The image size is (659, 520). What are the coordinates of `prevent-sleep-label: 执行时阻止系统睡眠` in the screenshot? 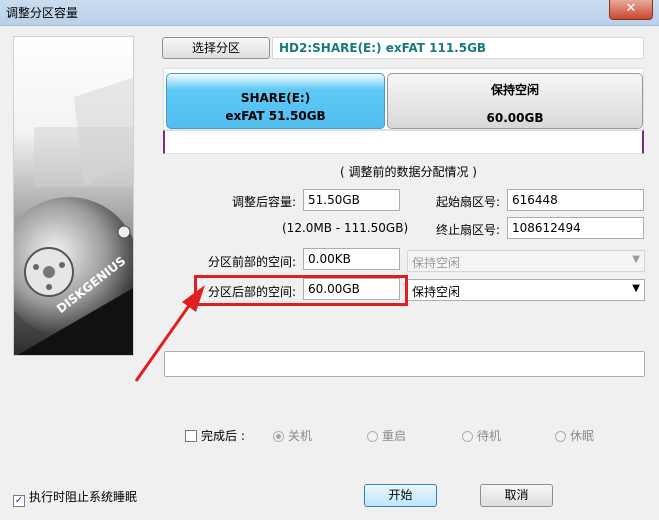 It's located at (83, 497).